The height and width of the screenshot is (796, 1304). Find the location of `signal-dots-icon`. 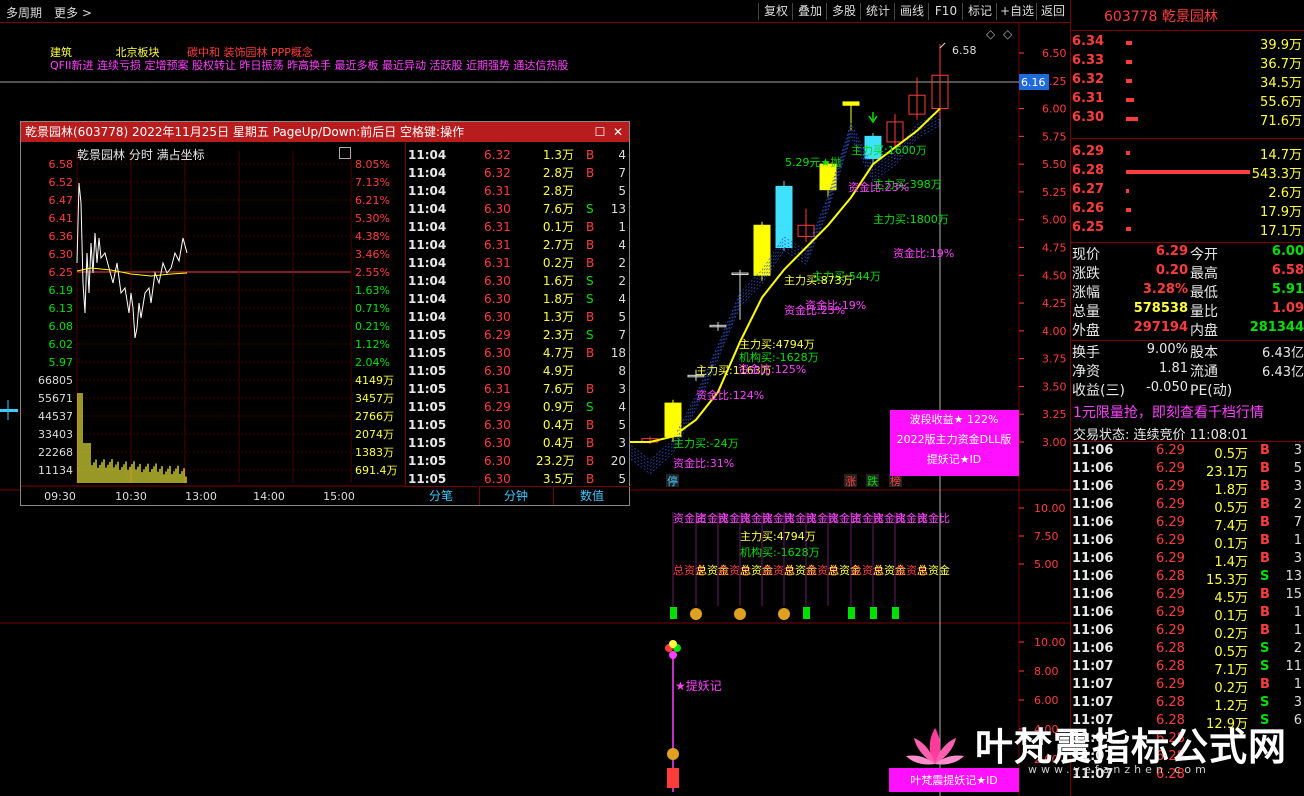

signal-dots-icon is located at coordinates (673, 655).